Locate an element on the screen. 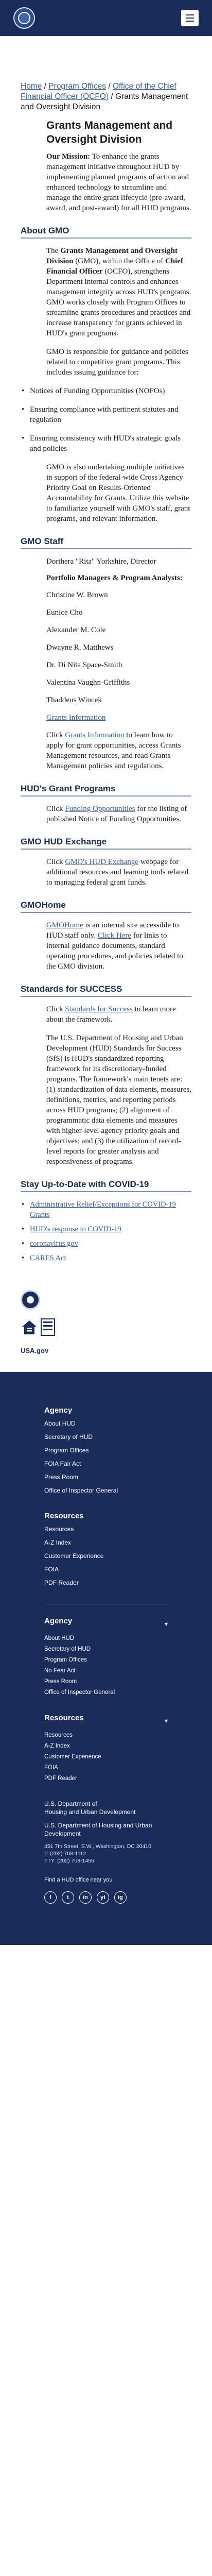 This screenshot has height=2576, width=212. linkedin-icon: in is located at coordinates (85, 1897).